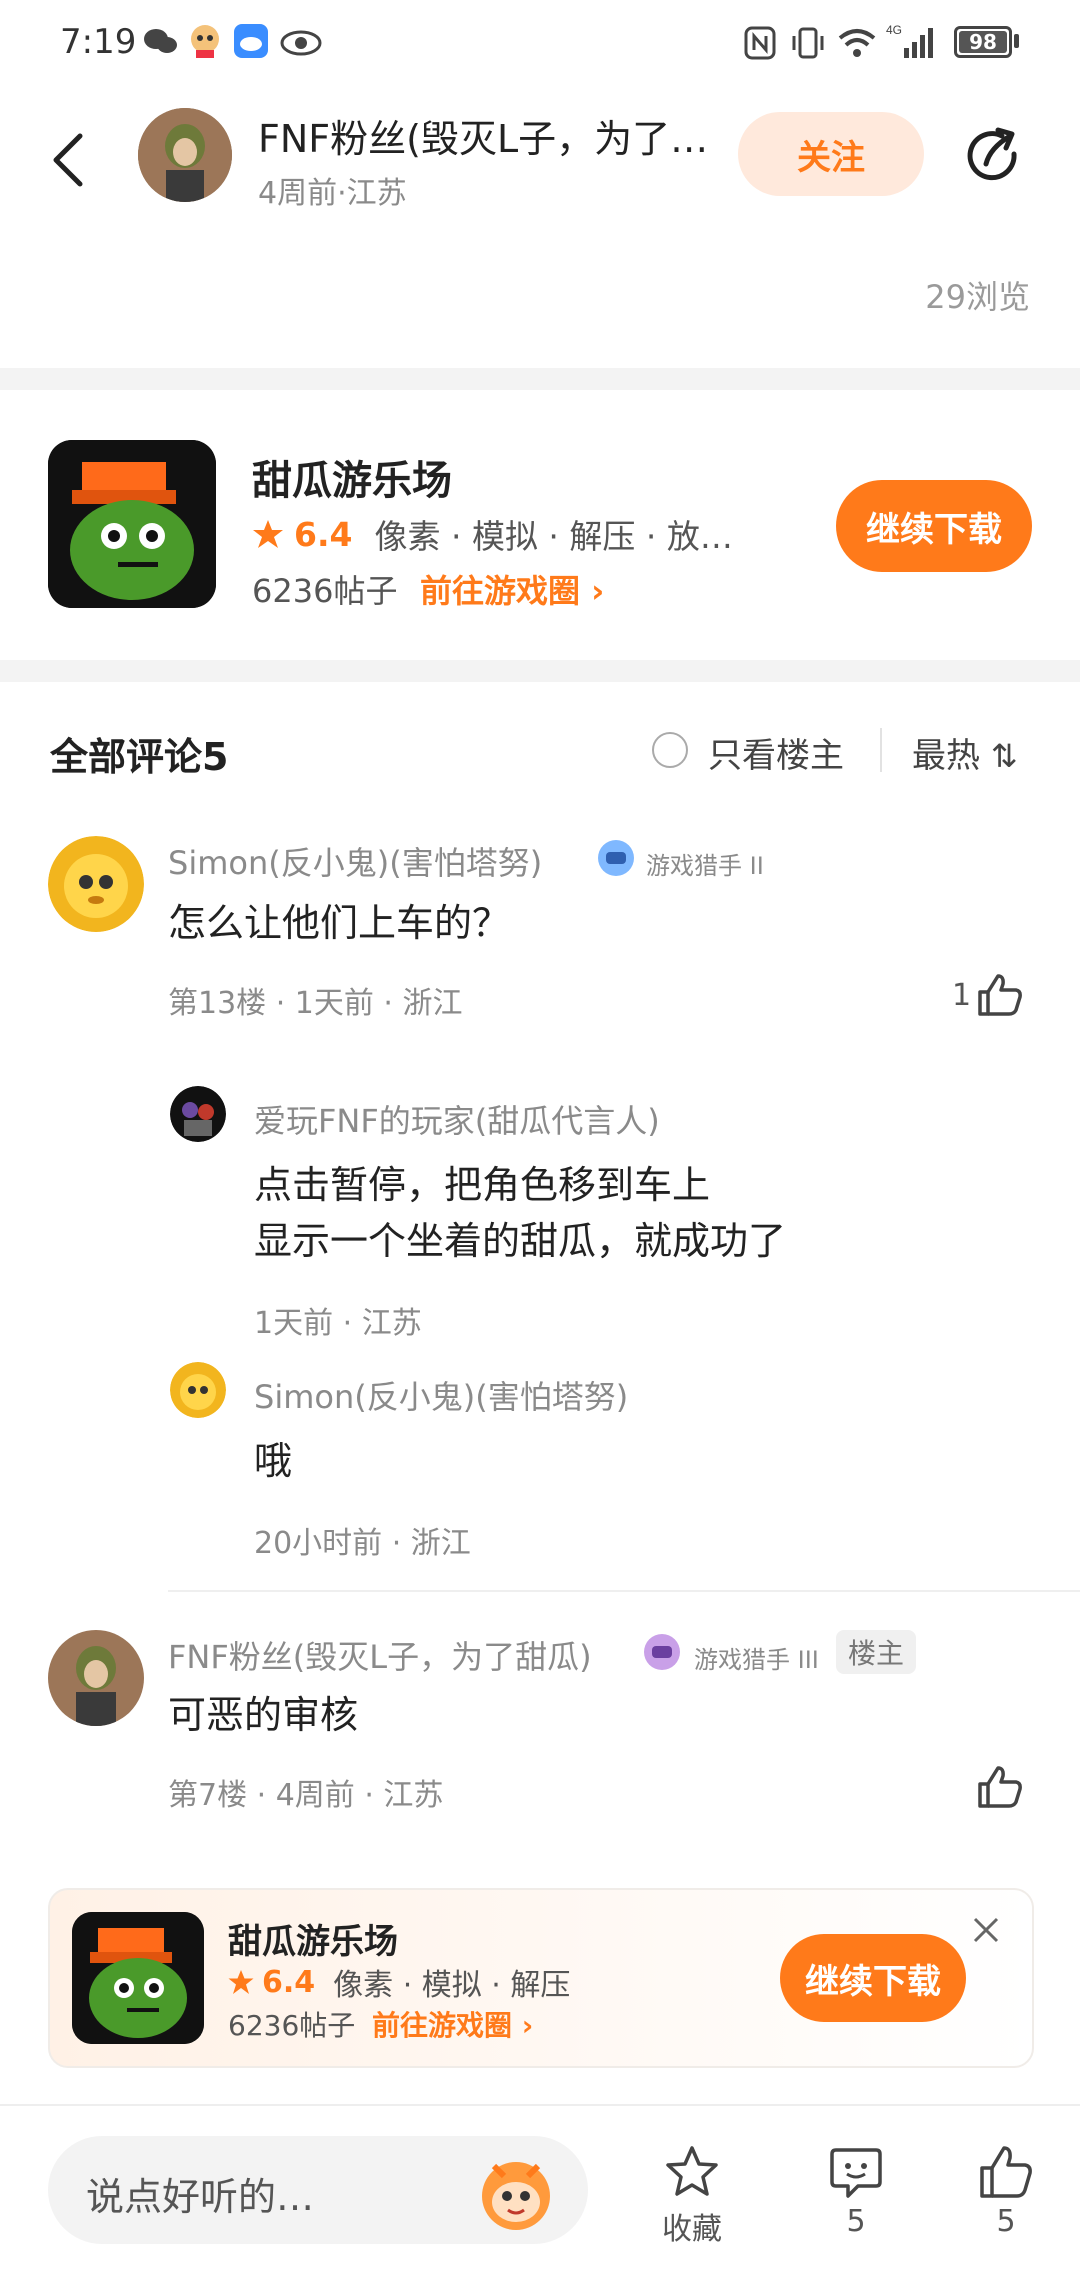 This screenshot has height=2280, width=1080. I want to click on comment-meta: 第13楼 · 1天前 · 浙江, so click(315, 1003).